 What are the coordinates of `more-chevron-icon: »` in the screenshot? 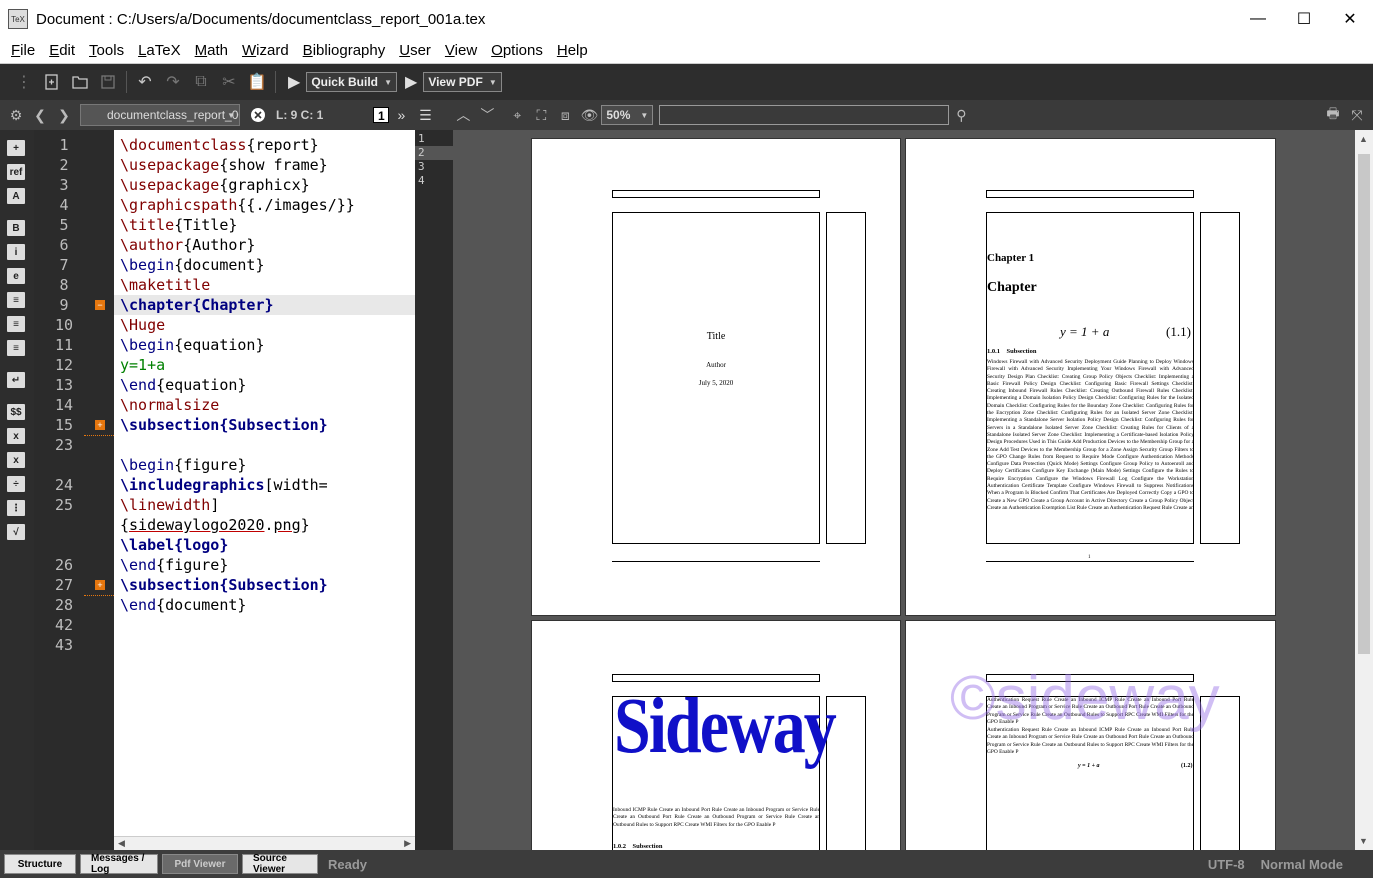 It's located at (401, 115).